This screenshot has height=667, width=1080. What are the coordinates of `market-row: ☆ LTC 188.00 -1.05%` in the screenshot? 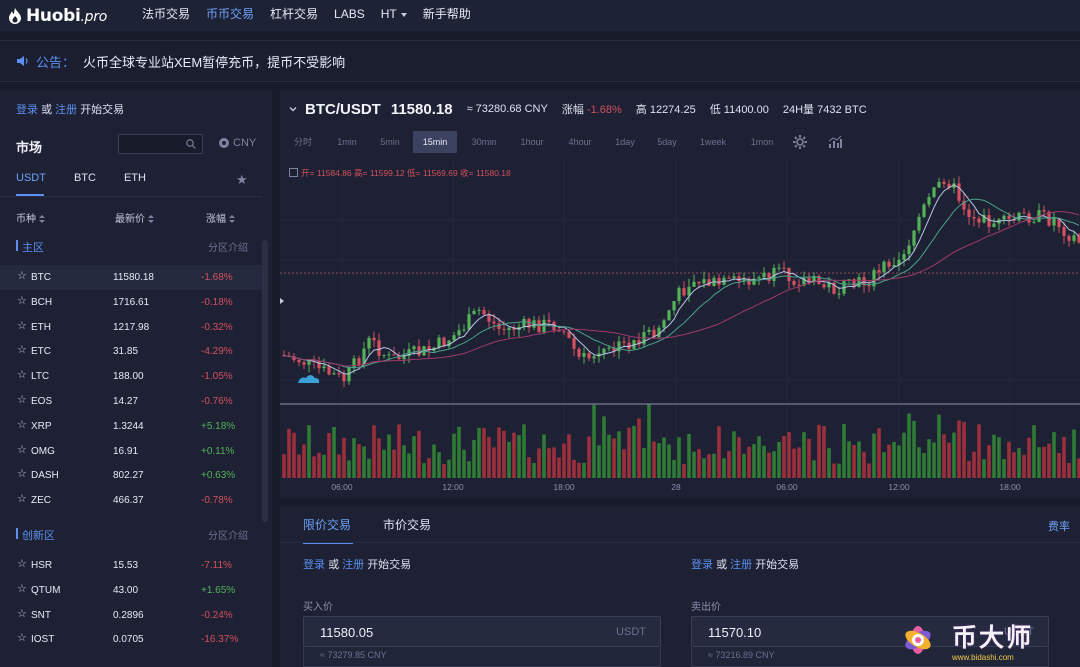 It's located at (131, 376).